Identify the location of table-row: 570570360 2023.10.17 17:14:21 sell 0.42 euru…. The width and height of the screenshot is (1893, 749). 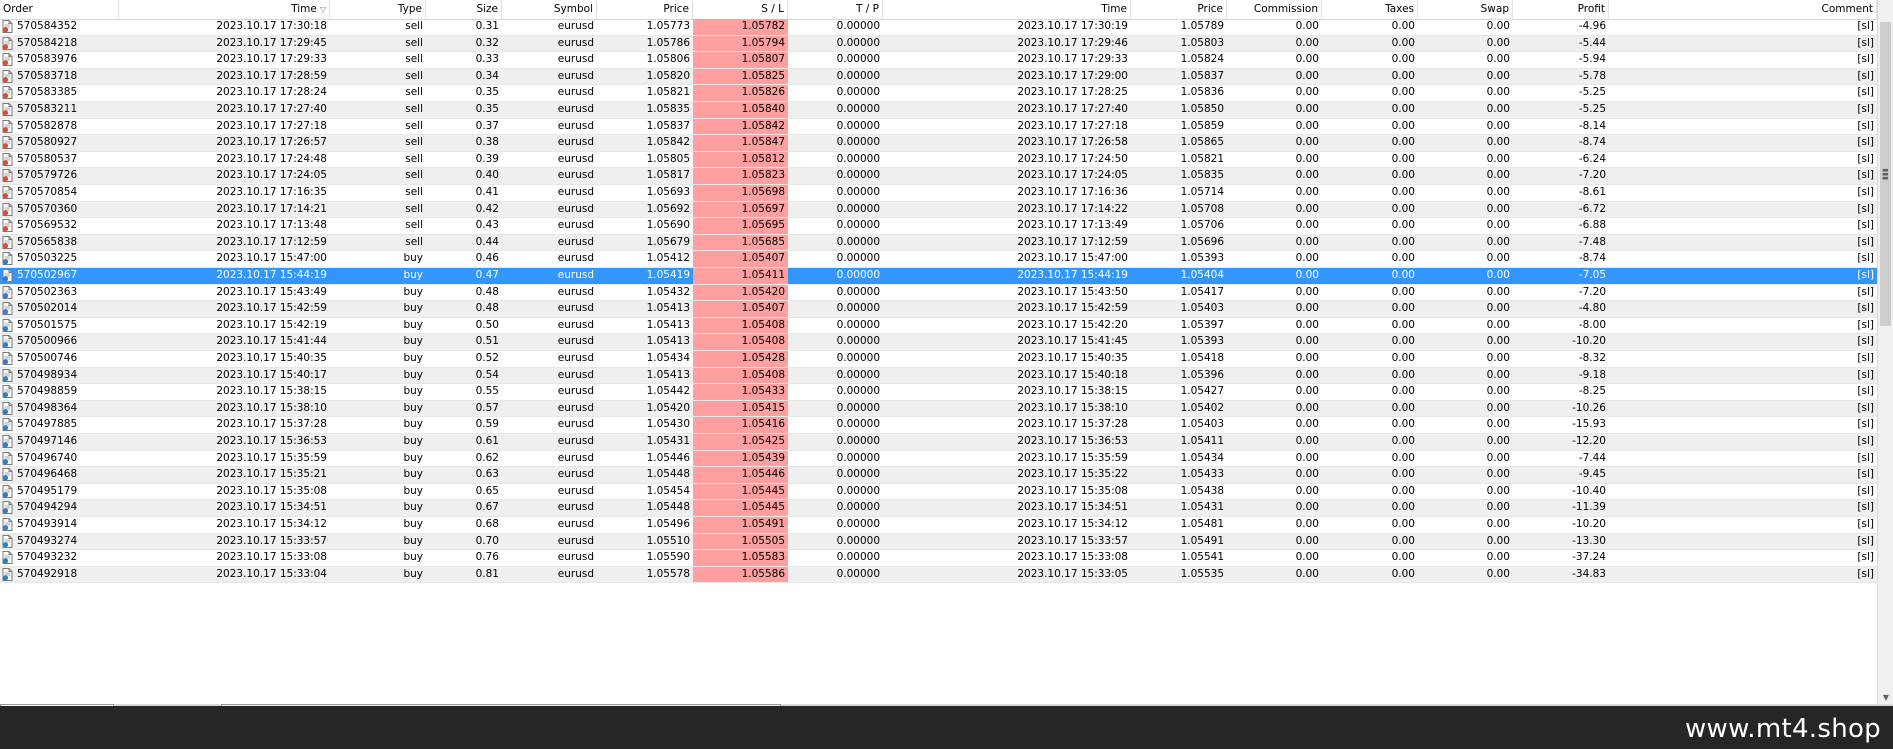
(938, 210).